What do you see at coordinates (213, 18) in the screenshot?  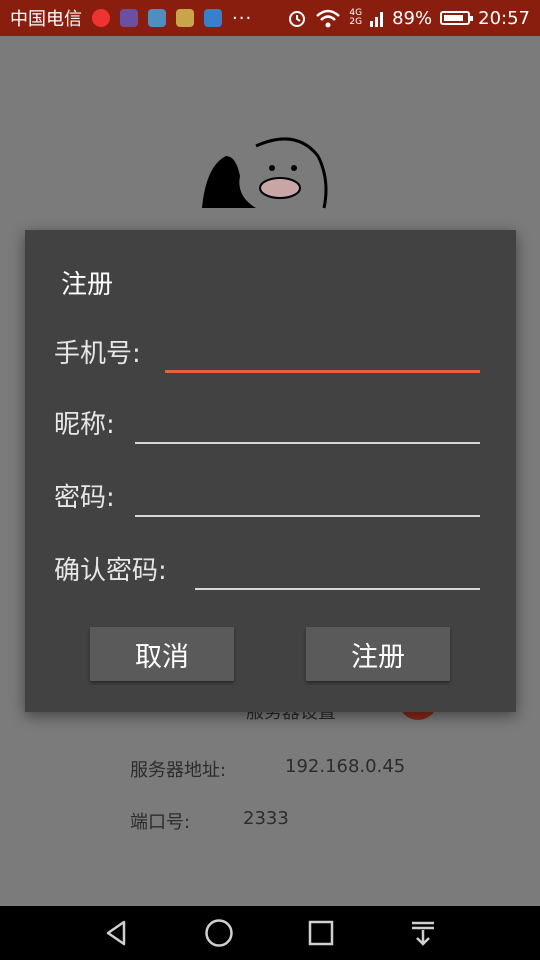 I see `shield-notification-icon` at bounding box center [213, 18].